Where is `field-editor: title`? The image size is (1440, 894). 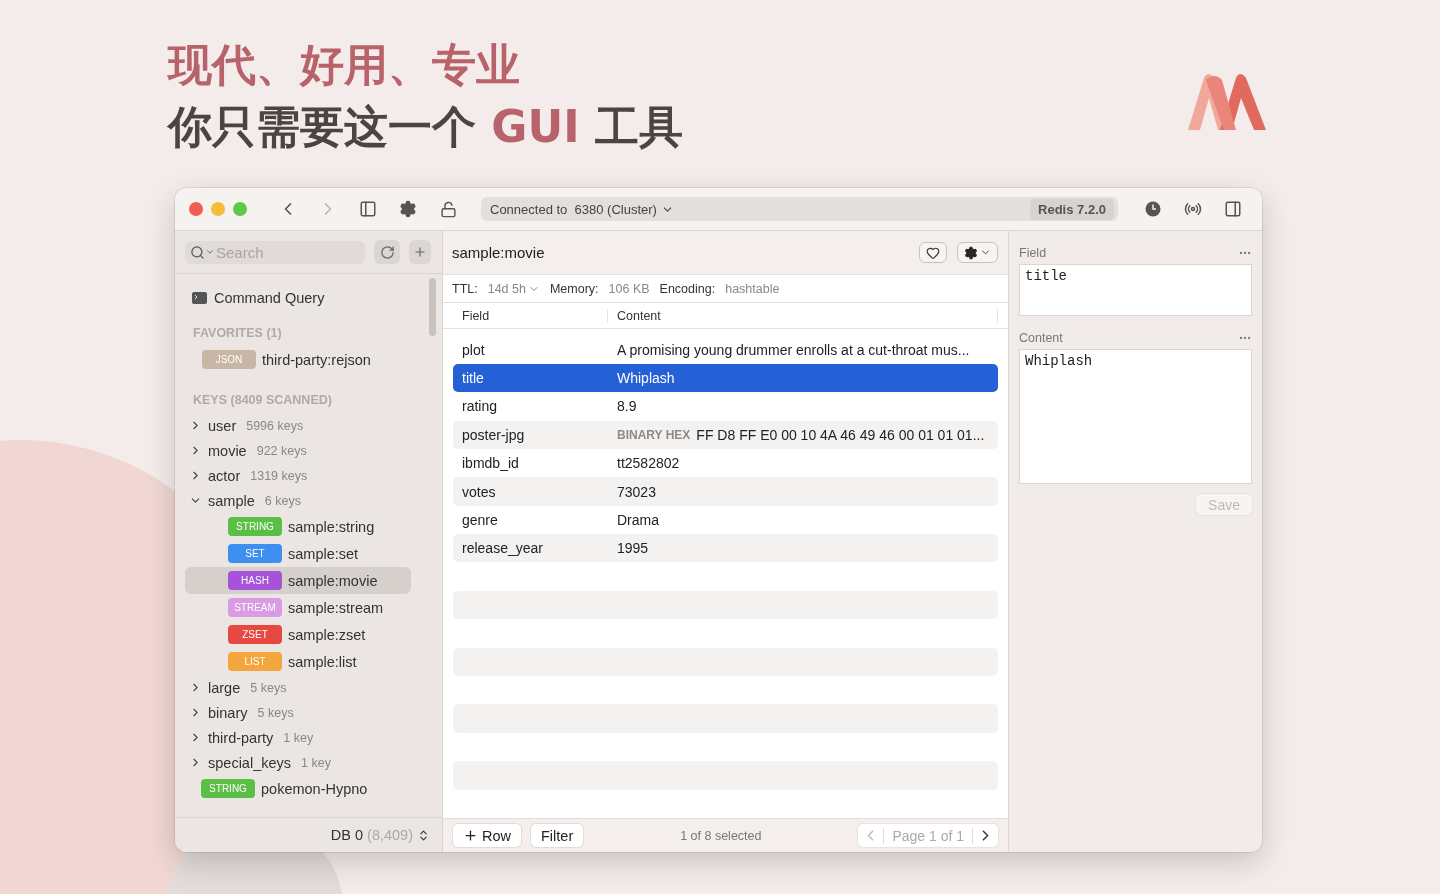 field-editor: title is located at coordinates (1135, 290).